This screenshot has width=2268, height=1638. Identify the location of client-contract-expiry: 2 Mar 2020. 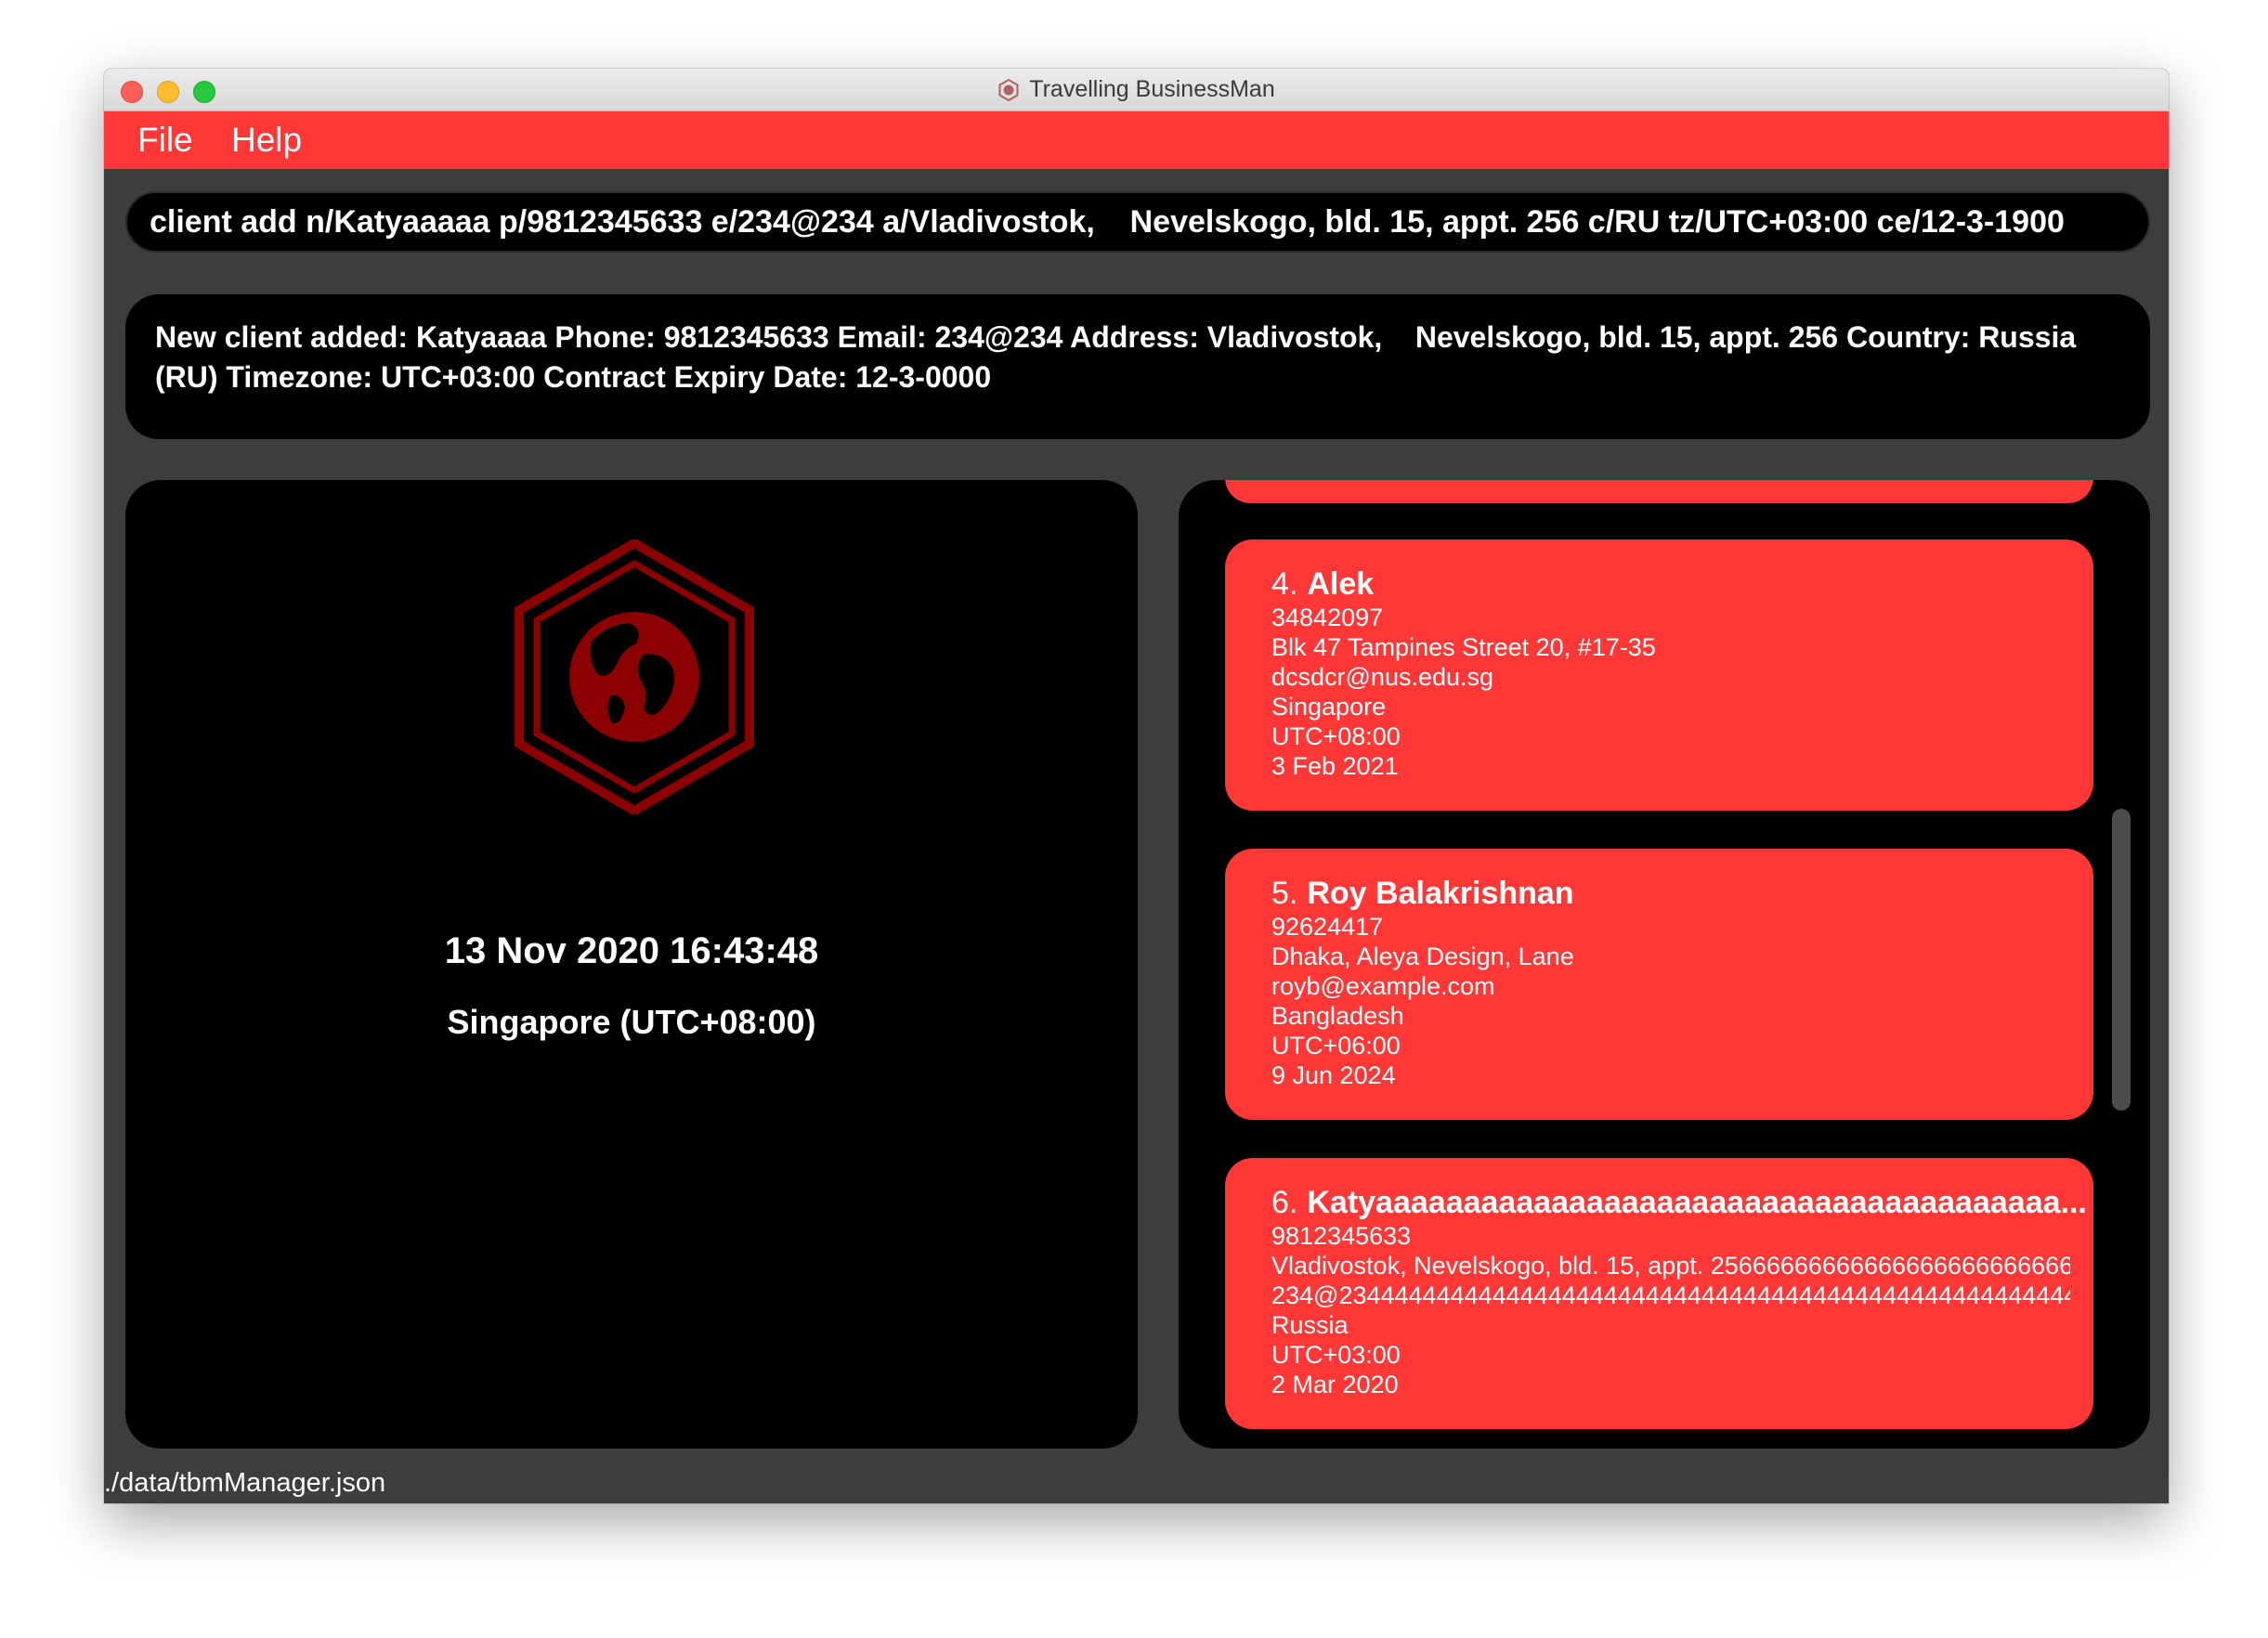
(1335, 1384).